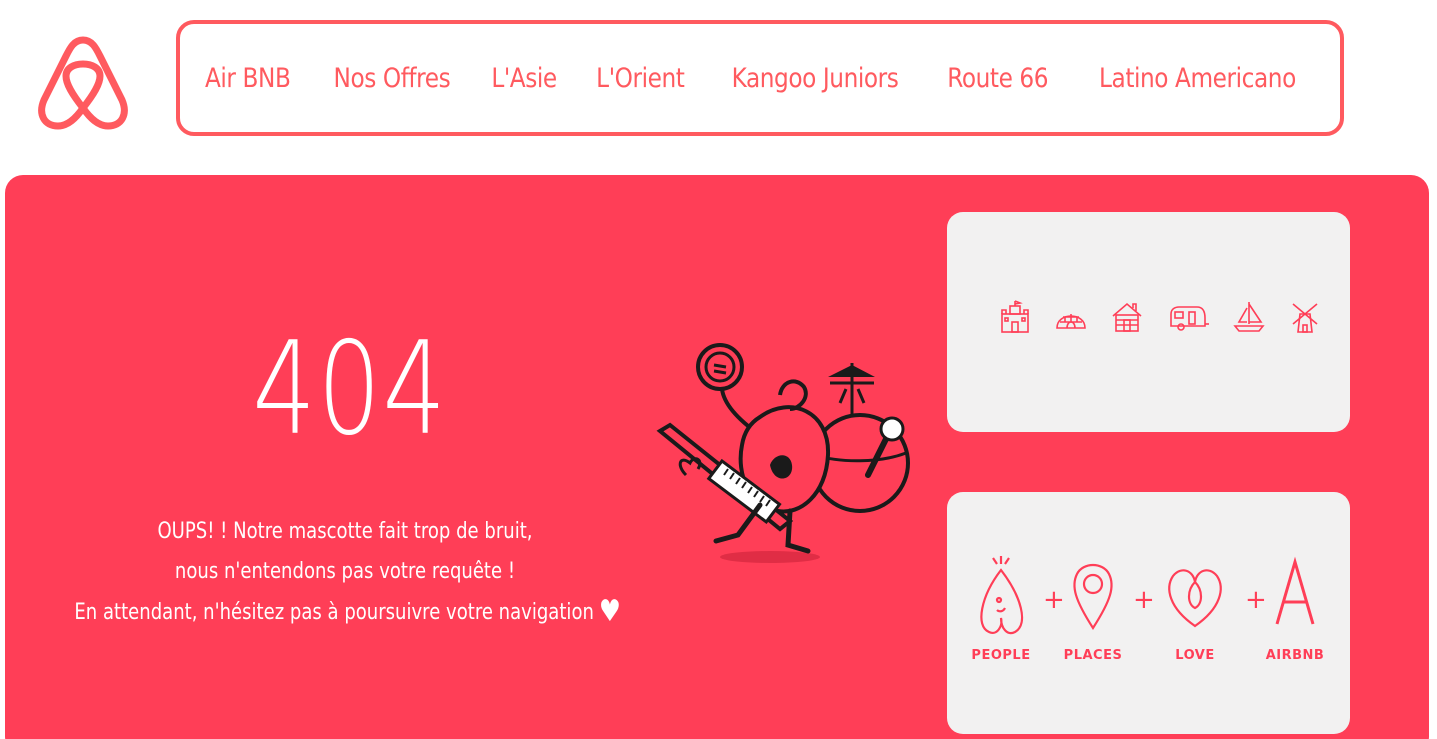 This screenshot has width=1437, height=739. I want to click on windmill-icon, so click(1305, 318).